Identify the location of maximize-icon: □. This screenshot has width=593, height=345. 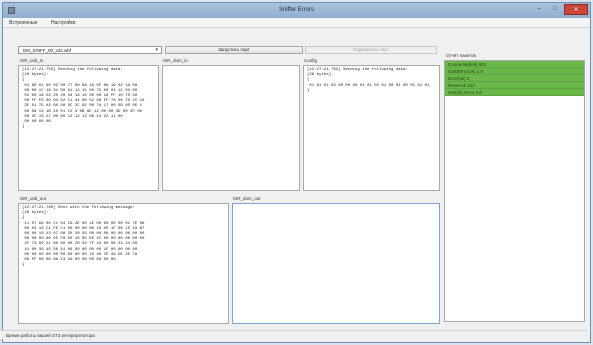
(555, 9).